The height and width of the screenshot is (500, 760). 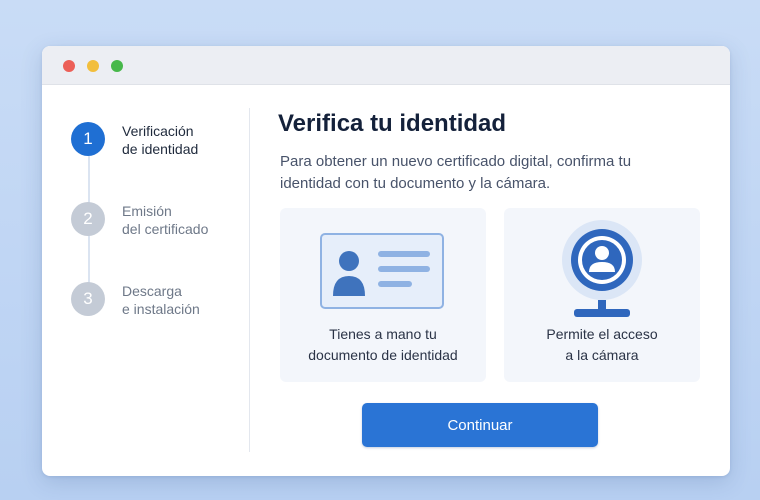 I want to click on webcam-icon, so click(x=602, y=268).